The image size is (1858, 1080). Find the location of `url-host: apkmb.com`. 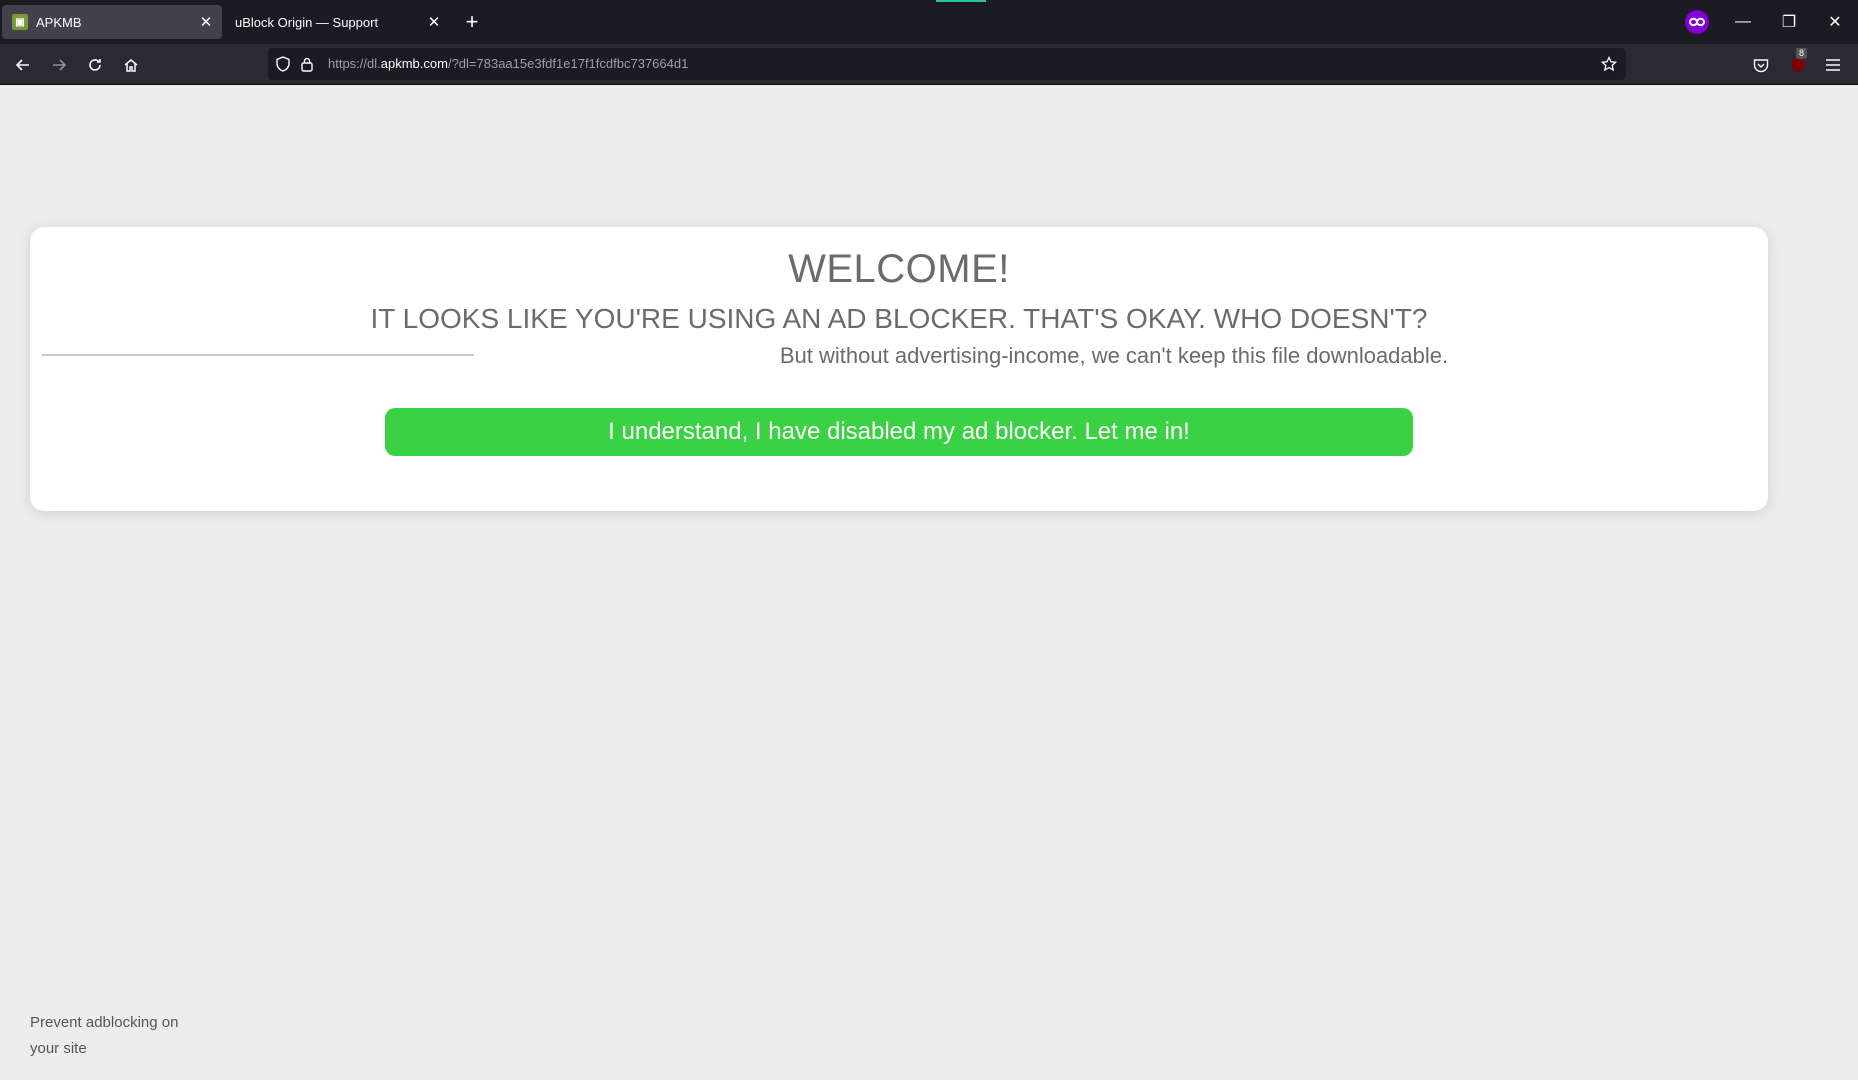

url-host: apkmb.com is located at coordinates (414, 63).